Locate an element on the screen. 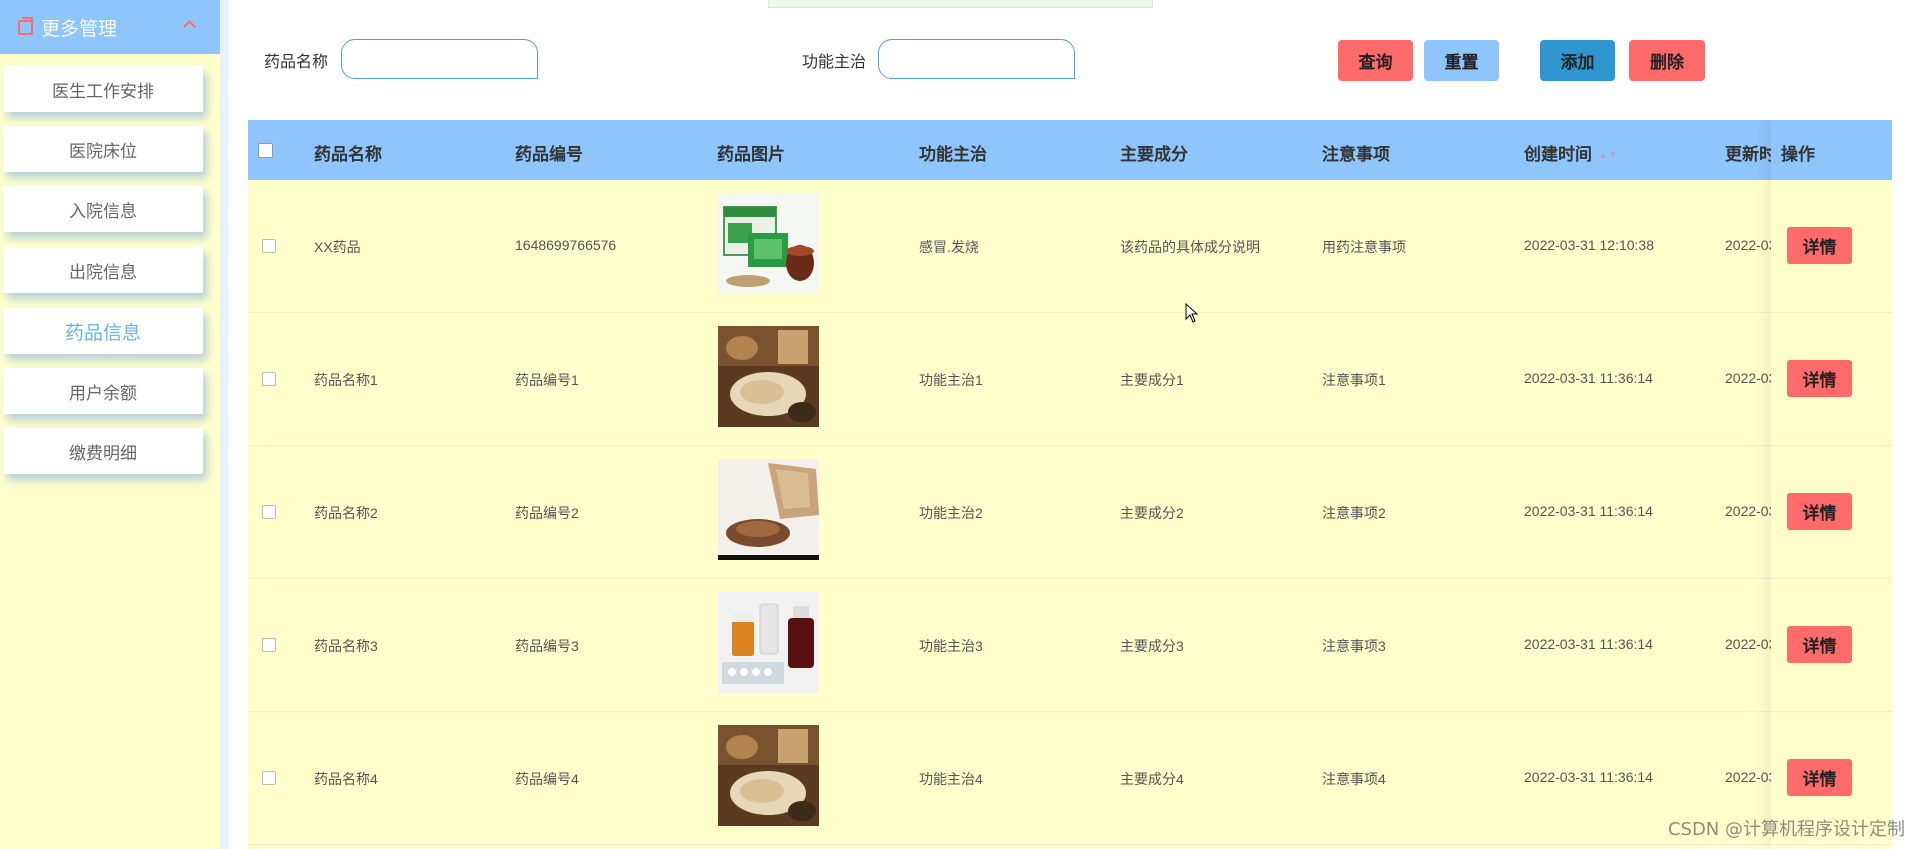 The image size is (1920, 849). cell-code: 药品编号3 is located at coordinates (547, 646).